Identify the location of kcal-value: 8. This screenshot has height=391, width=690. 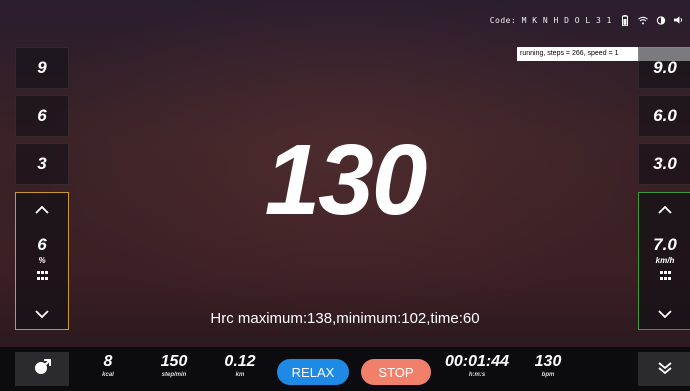
(108, 361).